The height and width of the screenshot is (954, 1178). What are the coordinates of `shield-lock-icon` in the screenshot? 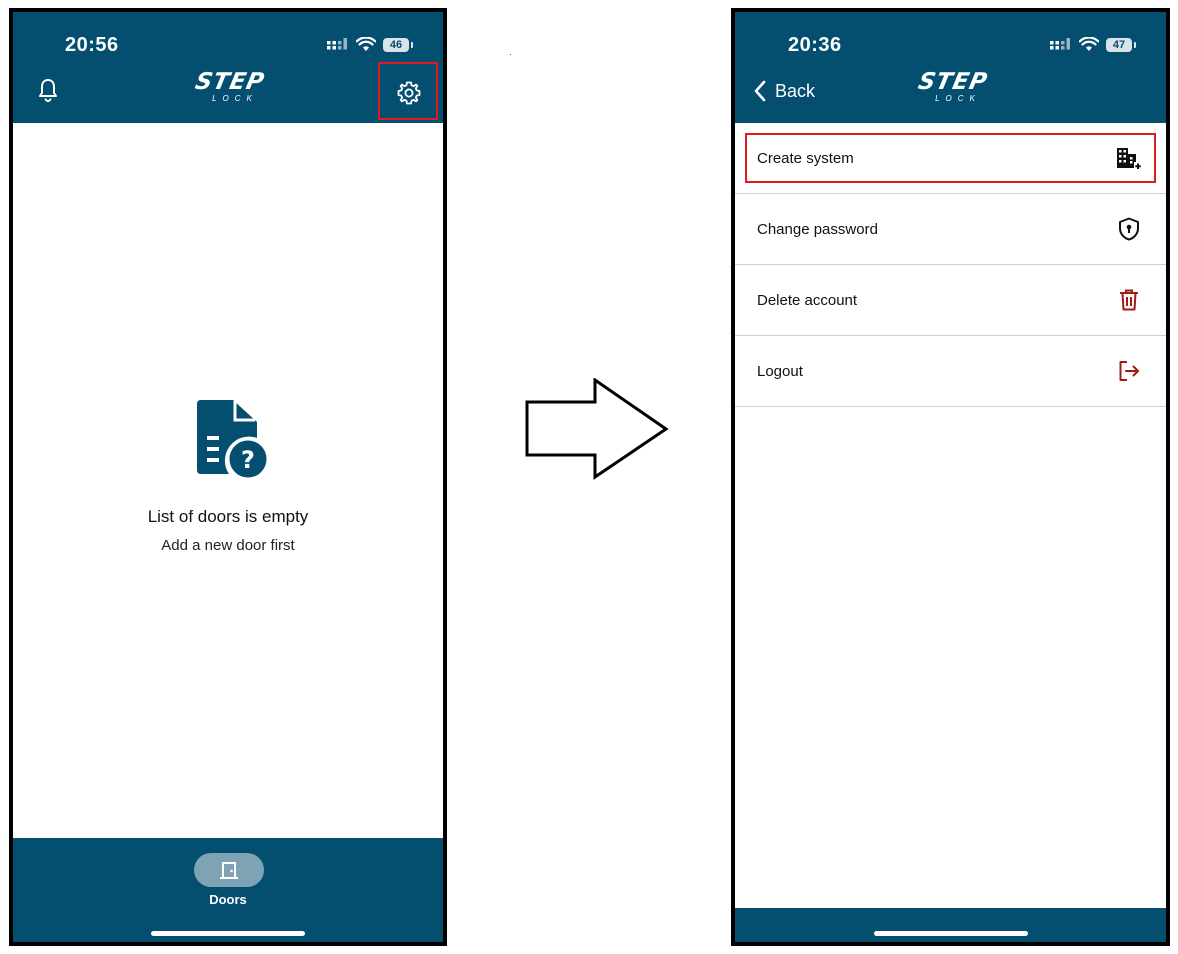 It's located at (1129, 229).